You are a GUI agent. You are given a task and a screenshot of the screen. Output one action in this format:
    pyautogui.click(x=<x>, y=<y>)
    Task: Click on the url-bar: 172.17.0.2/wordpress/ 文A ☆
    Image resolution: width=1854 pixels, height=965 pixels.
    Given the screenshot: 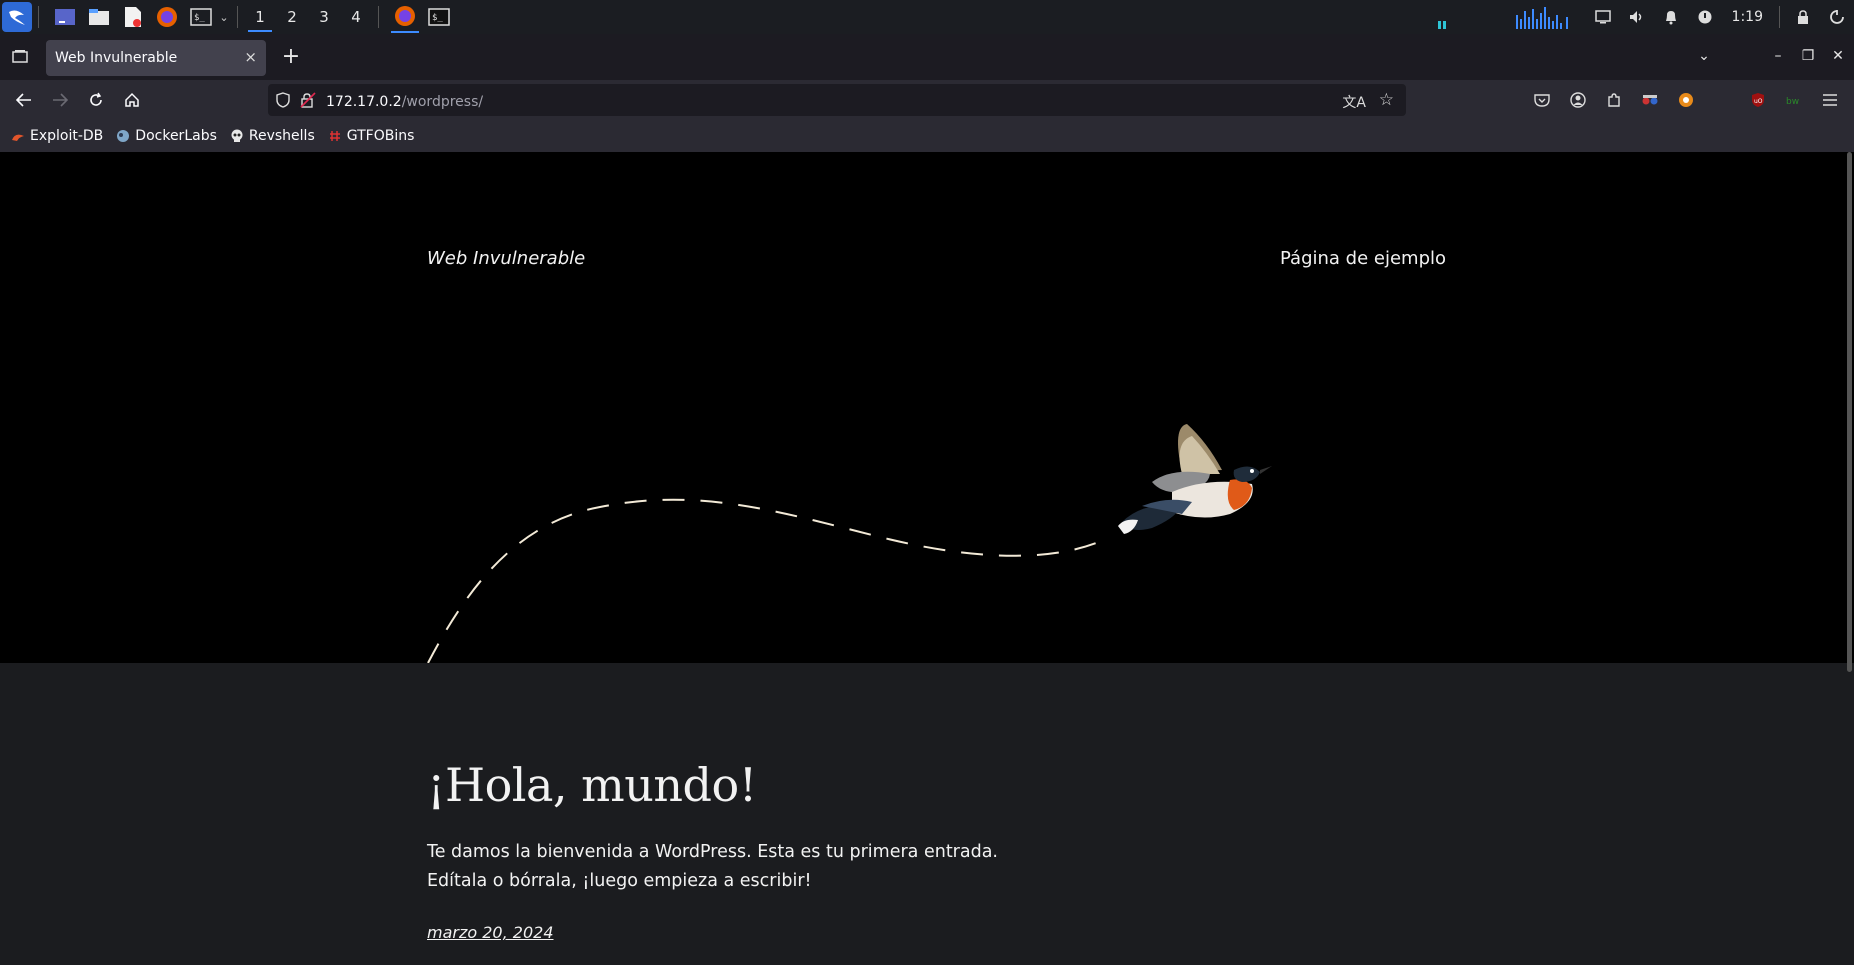 What is the action you would take?
    pyautogui.click(x=837, y=100)
    